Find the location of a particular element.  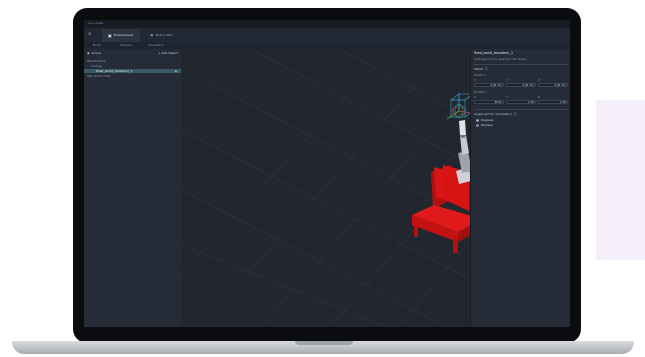

tree-item-label: fixed_world_transform_1 is located at coordinates (114, 70).